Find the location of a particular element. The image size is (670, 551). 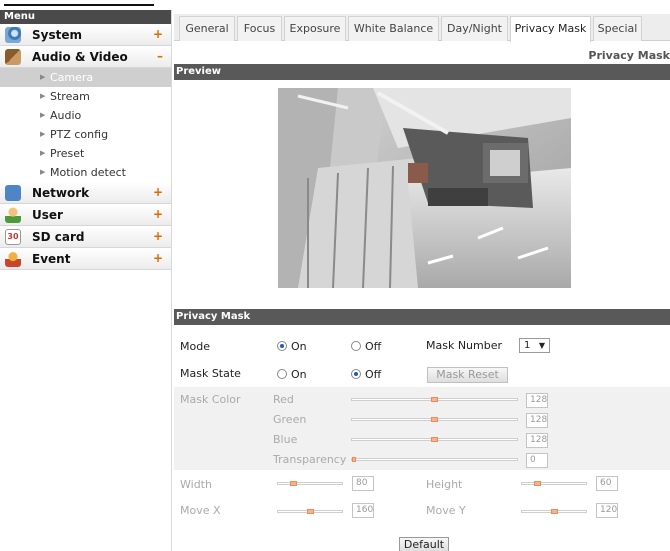

collapse-icon: – is located at coordinates (160, 56).